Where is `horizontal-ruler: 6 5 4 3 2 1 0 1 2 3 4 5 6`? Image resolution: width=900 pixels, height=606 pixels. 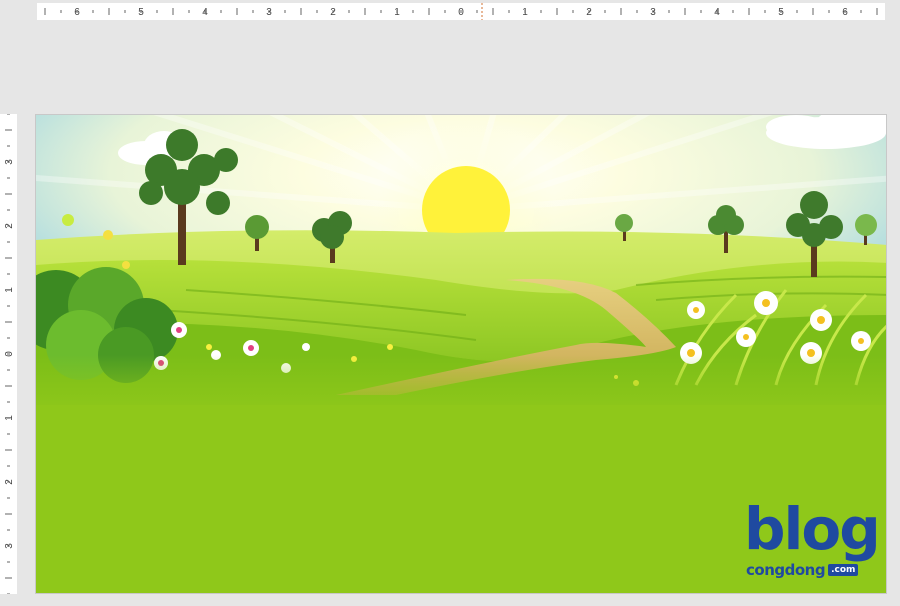 horizontal-ruler: 6 5 4 3 2 1 0 1 2 3 4 5 6 is located at coordinates (461, 11).